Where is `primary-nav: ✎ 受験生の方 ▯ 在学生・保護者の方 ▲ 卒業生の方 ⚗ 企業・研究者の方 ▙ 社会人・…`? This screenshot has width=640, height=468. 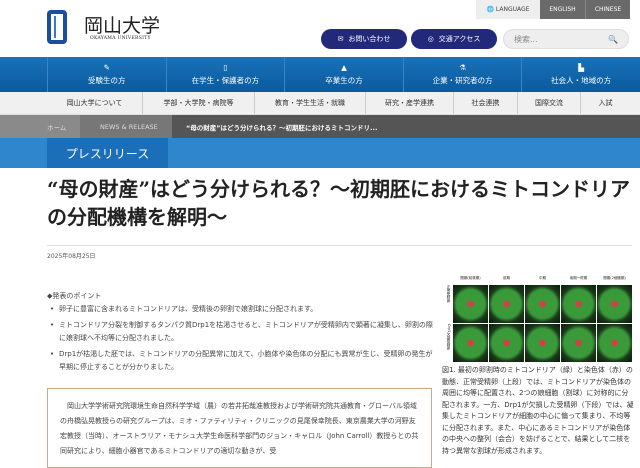 primary-nav: ✎ 受験生の方 ▯ 在学生・保護者の方 ▲ 卒業生の方 ⚗ 企業・研究者の方 ▙ 社会人・… is located at coordinates (320, 74).